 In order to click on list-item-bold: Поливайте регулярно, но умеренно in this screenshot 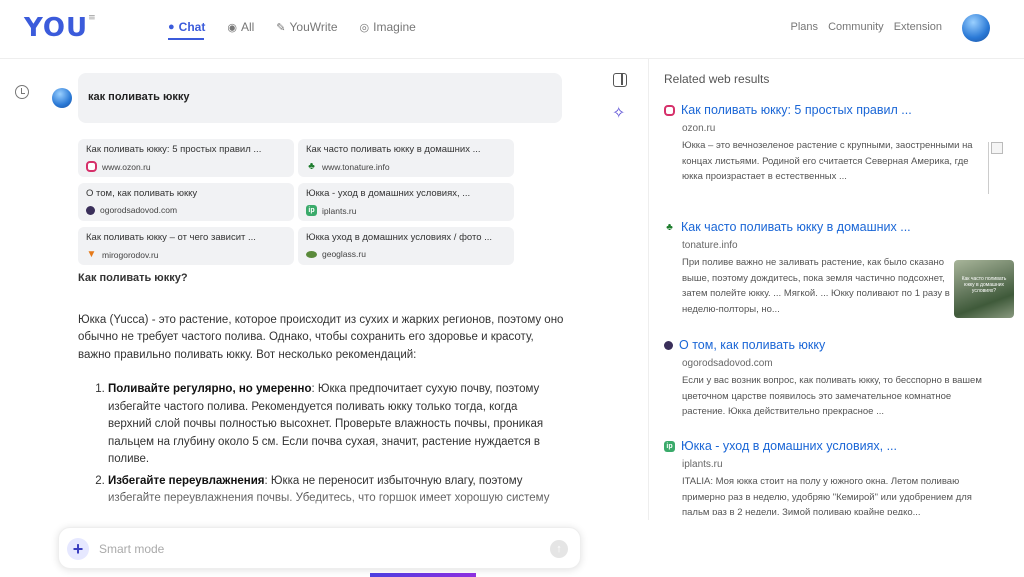, I will do `click(210, 389)`.